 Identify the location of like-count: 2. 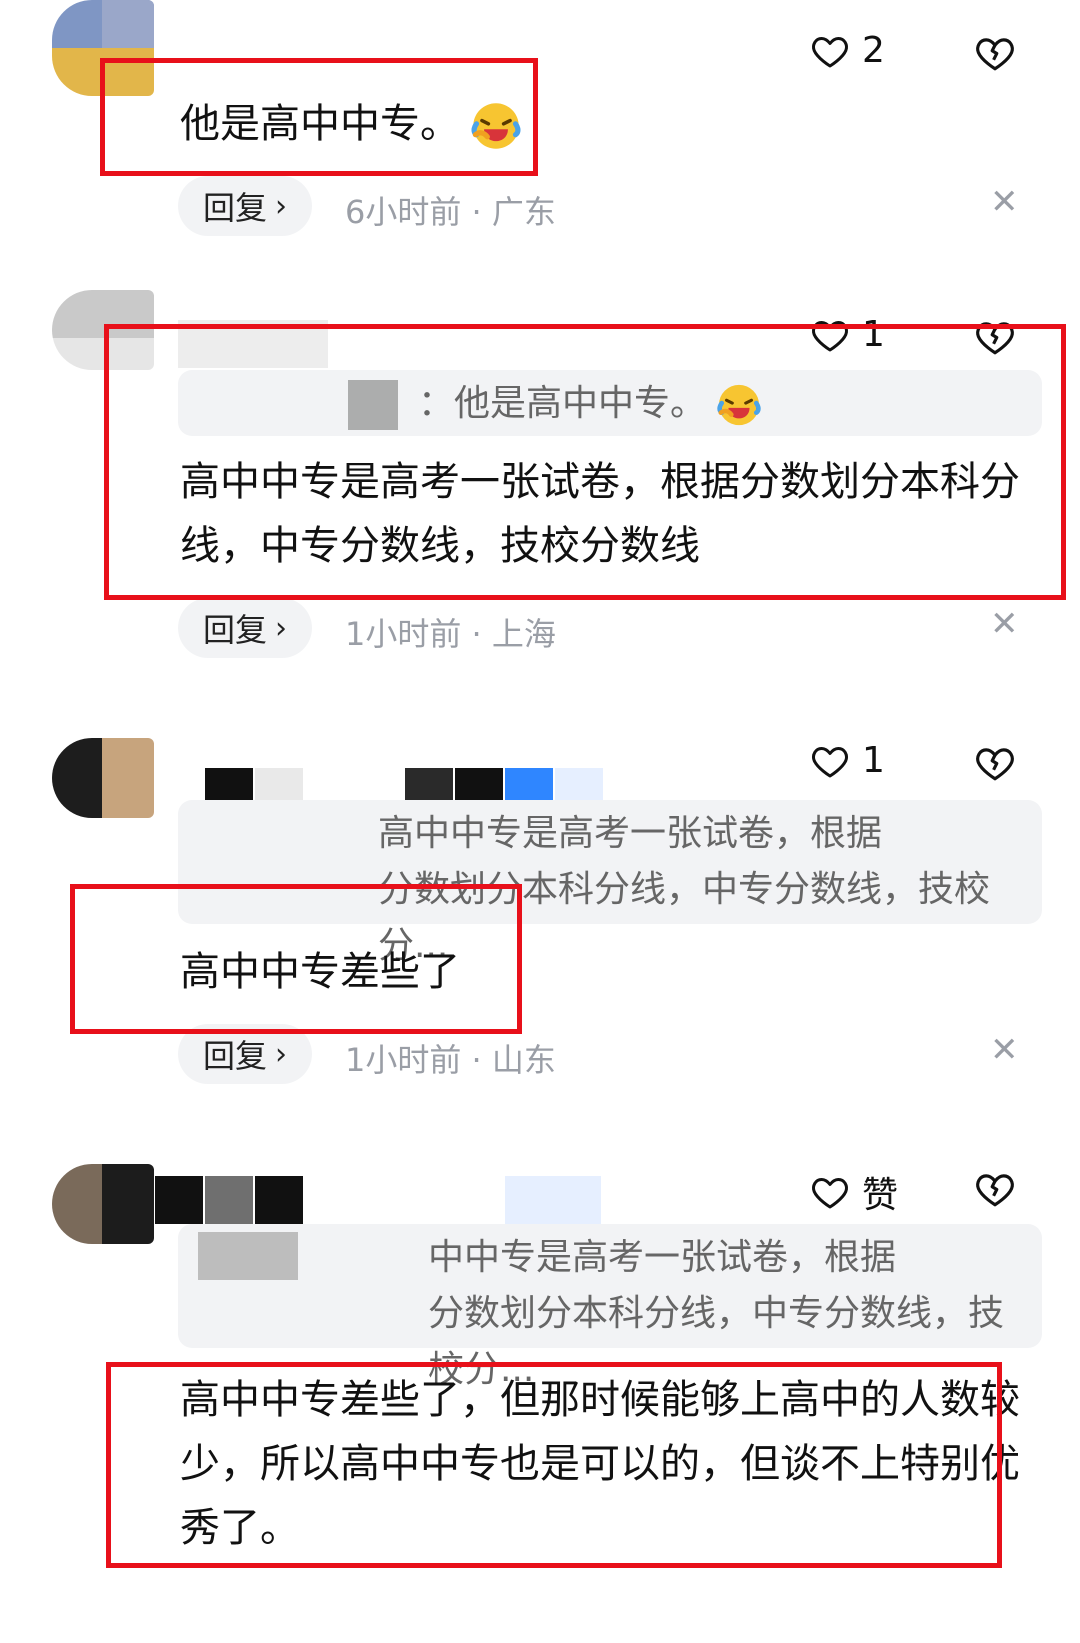
(873, 50).